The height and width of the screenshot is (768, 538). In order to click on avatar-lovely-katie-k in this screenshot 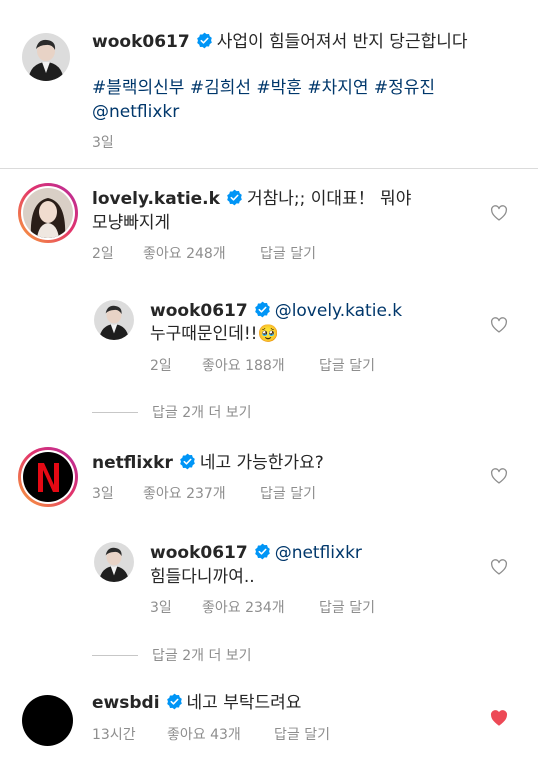, I will do `click(48, 213)`.